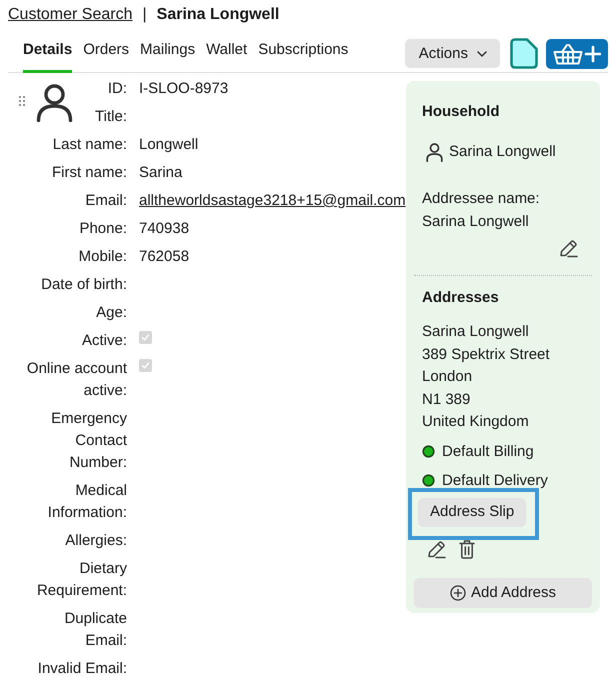  Describe the element at coordinates (447, 400) in the screenshot. I see `address-line: N1 389` at that location.